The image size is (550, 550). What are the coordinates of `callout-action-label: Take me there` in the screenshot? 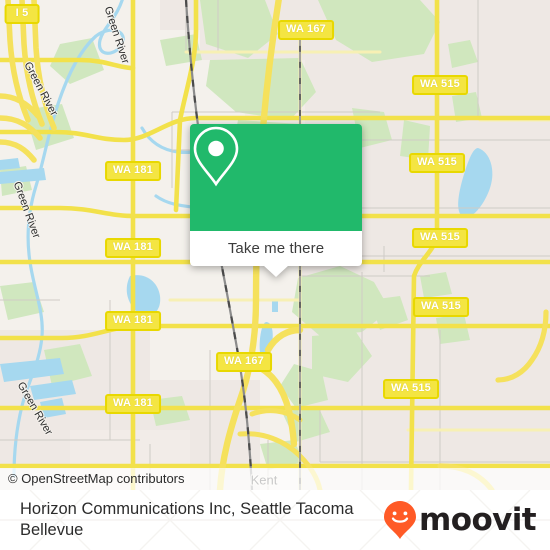 It's located at (276, 248).